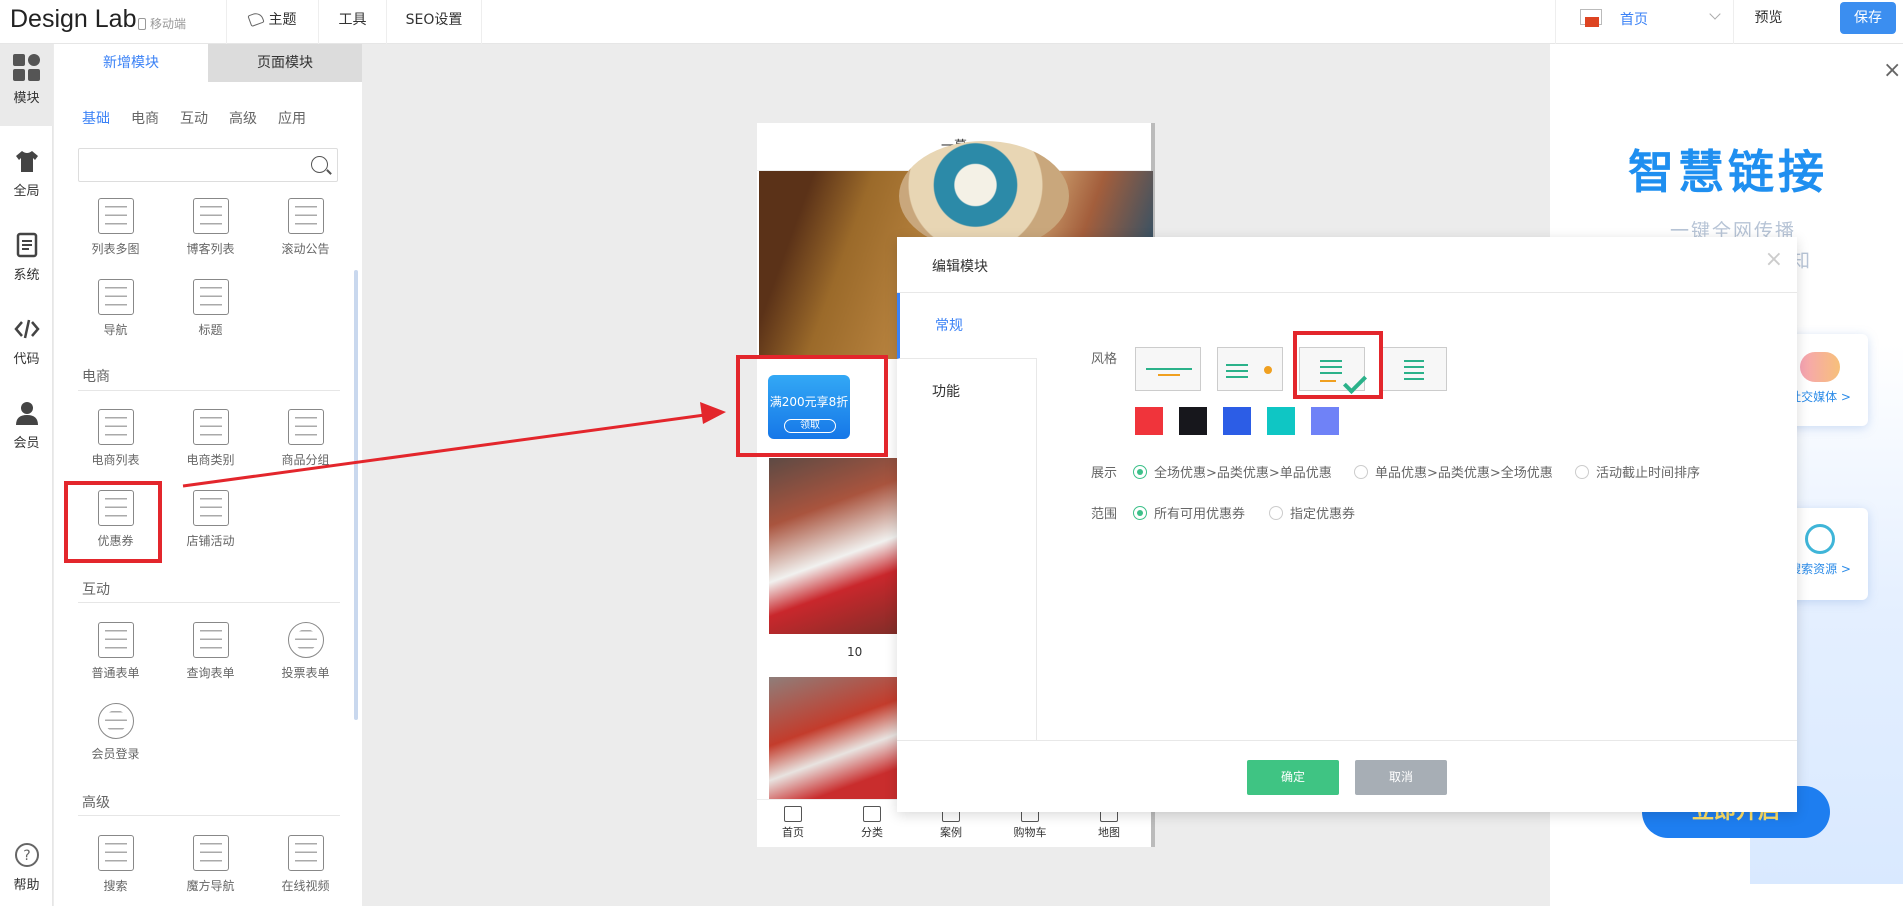  What do you see at coordinates (1325, 421) in the screenshot?
I see `color-swatch-purple` at bounding box center [1325, 421].